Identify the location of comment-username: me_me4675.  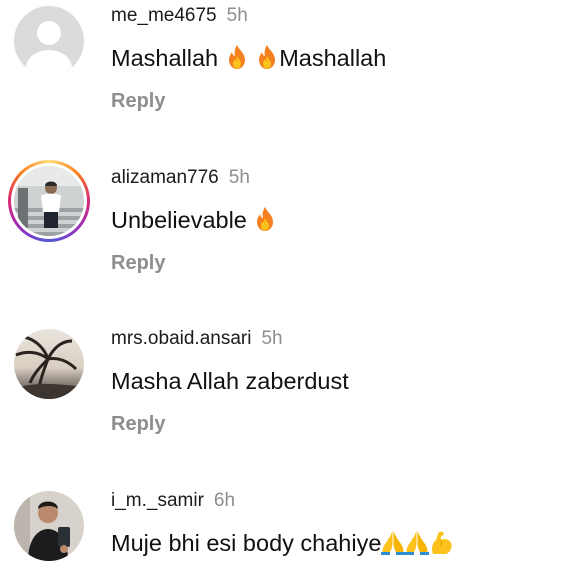
(164, 15).